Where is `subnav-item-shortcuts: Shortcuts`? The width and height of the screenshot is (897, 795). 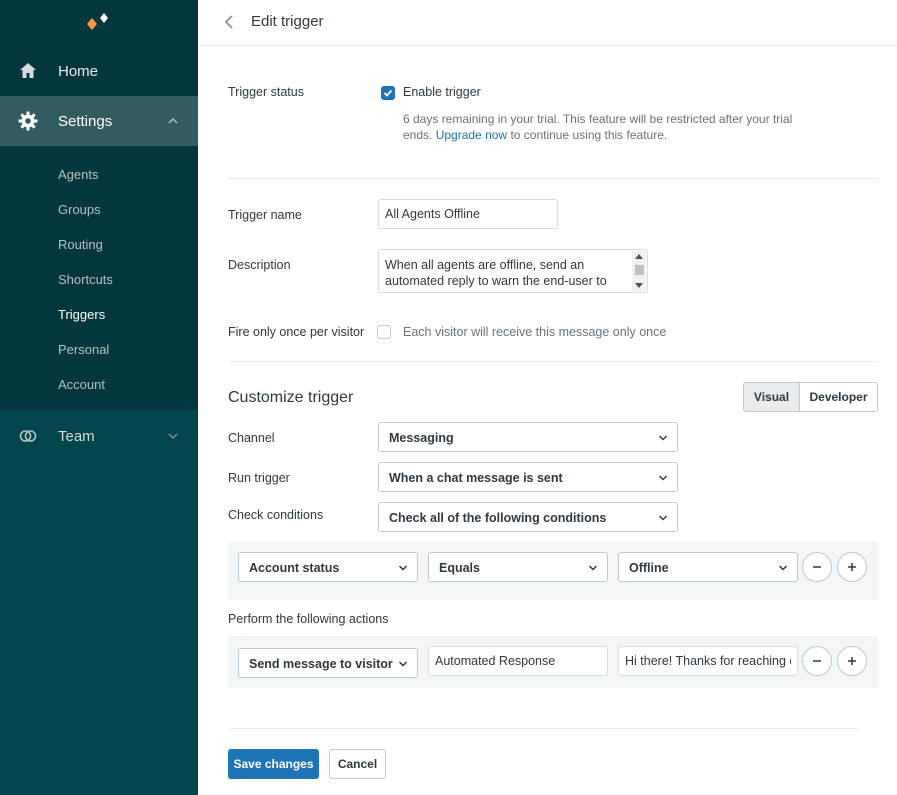
subnav-item-shortcuts: Shortcuts is located at coordinates (85, 279).